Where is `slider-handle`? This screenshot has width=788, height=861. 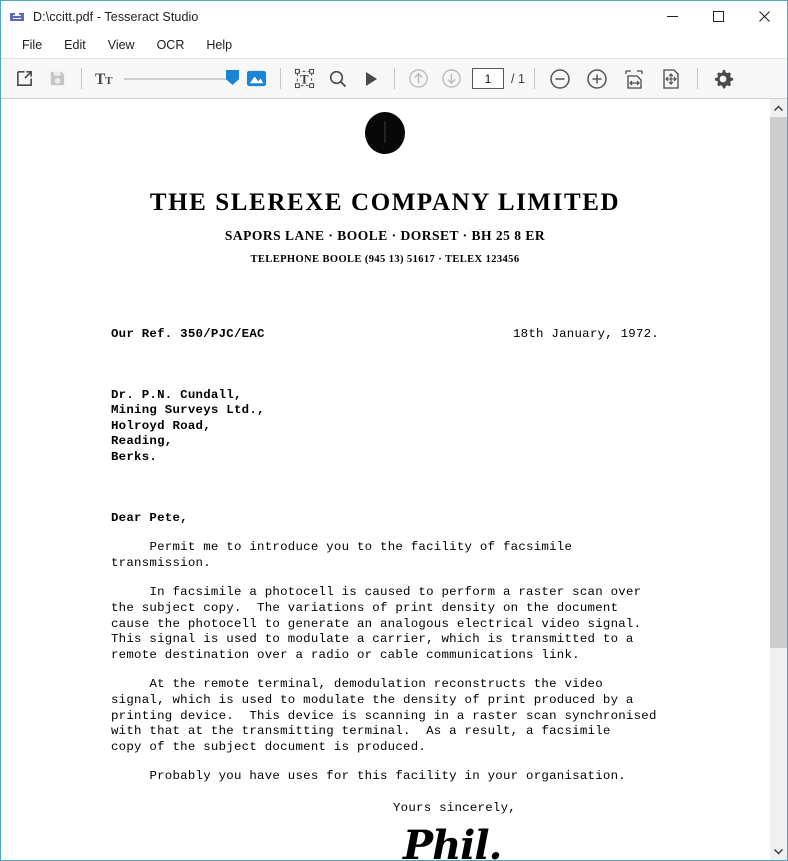
slider-handle is located at coordinates (232, 77).